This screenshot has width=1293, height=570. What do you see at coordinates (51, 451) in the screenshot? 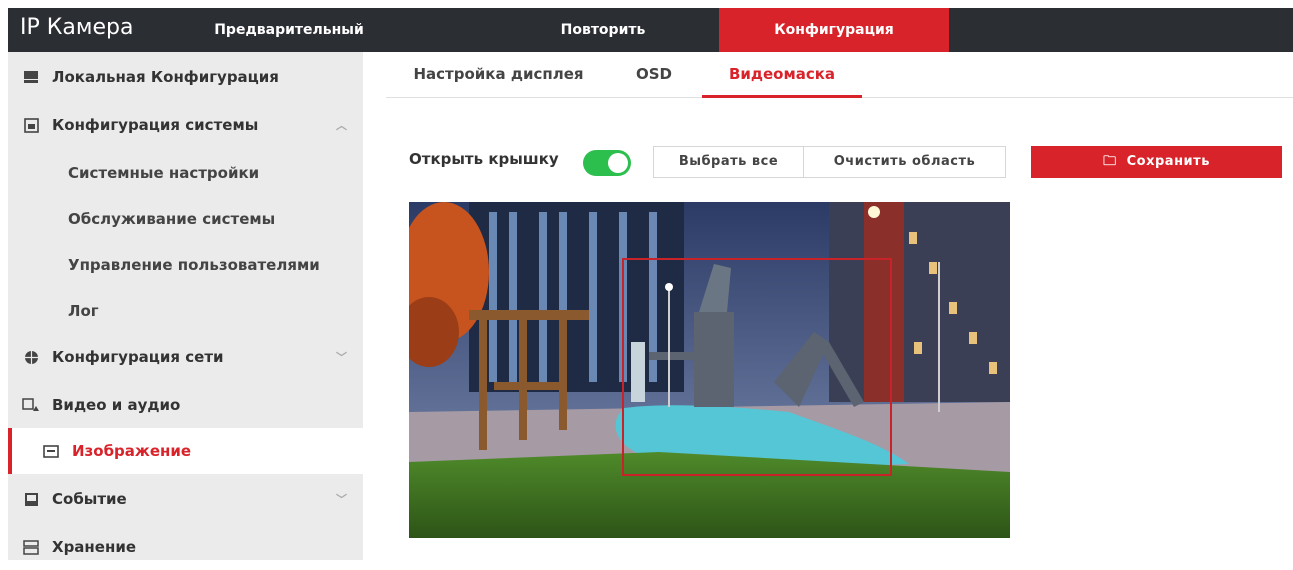
I see `image-icon` at bounding box center [51, 451].